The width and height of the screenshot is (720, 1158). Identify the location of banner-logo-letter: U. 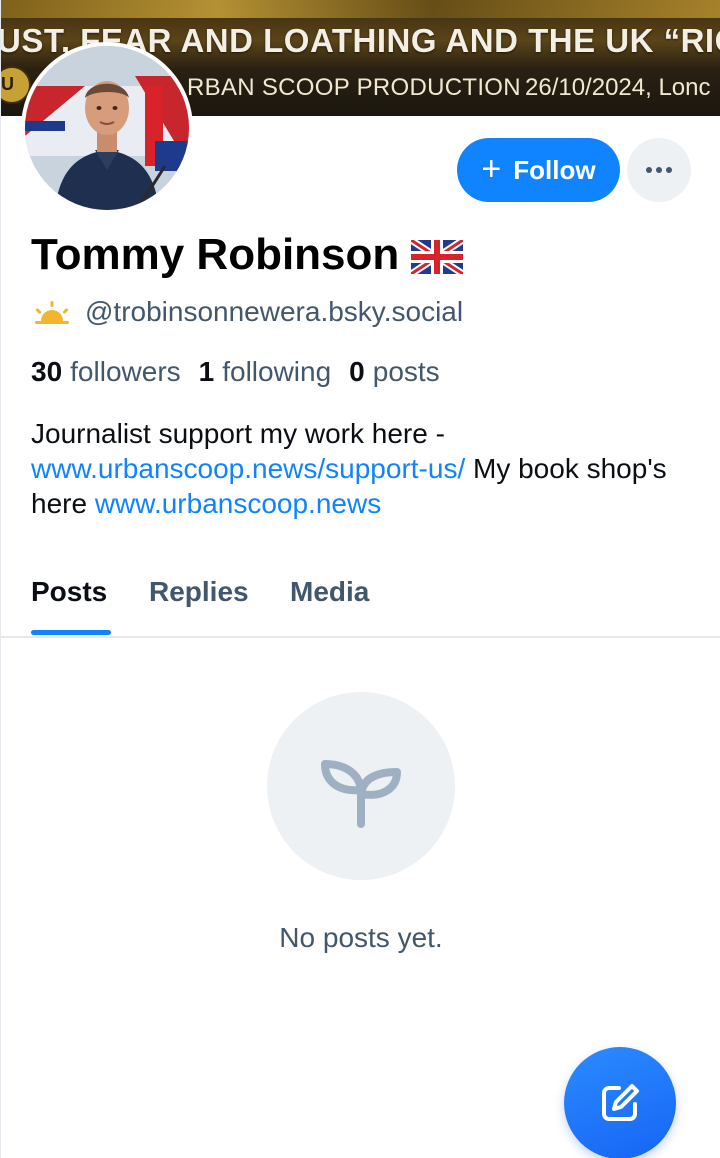
(7, 84).